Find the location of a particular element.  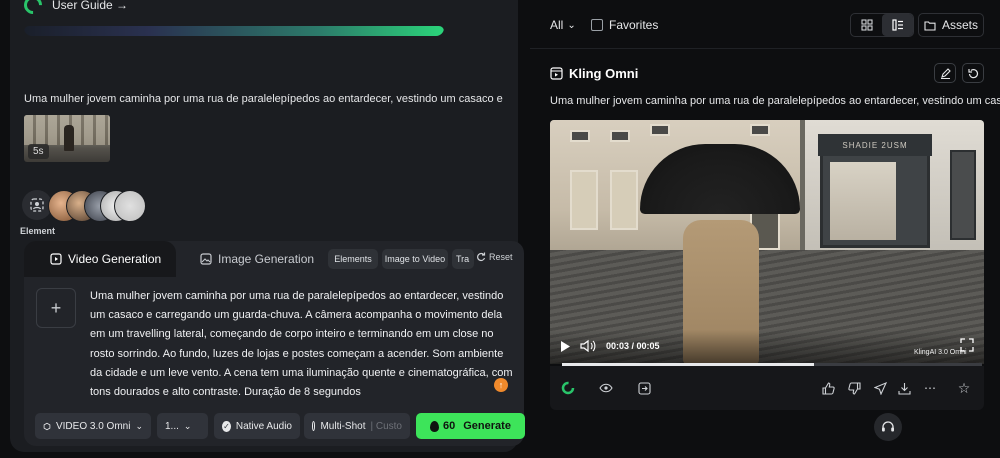

play-icon is located at coordinates (565, 346).